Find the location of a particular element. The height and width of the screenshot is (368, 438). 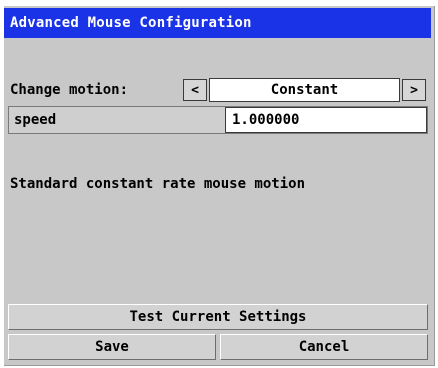

cancel-label: Cancel is located at coordinates (324, 347).